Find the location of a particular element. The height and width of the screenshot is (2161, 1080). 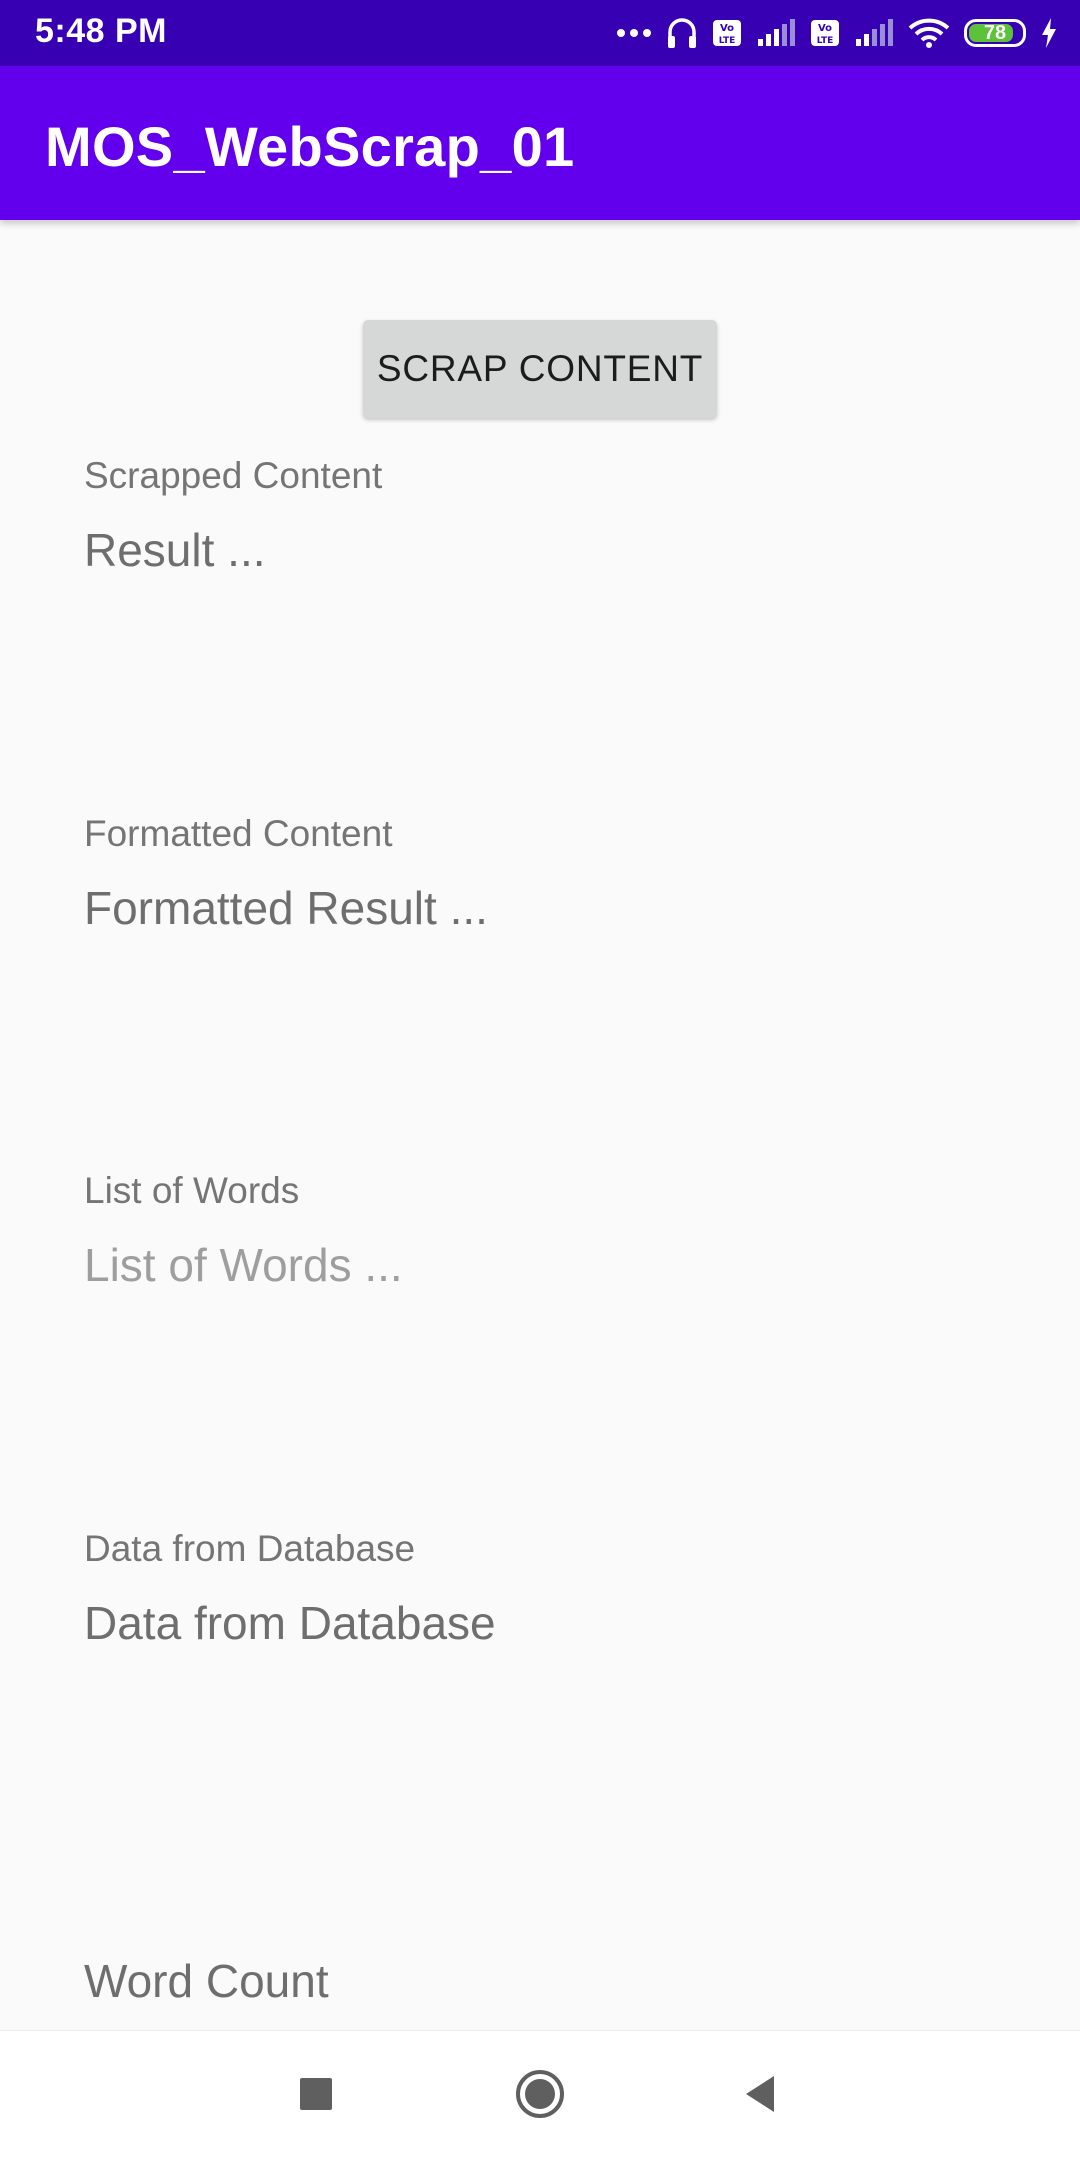

home-button is located at coordinates (540, 2096).